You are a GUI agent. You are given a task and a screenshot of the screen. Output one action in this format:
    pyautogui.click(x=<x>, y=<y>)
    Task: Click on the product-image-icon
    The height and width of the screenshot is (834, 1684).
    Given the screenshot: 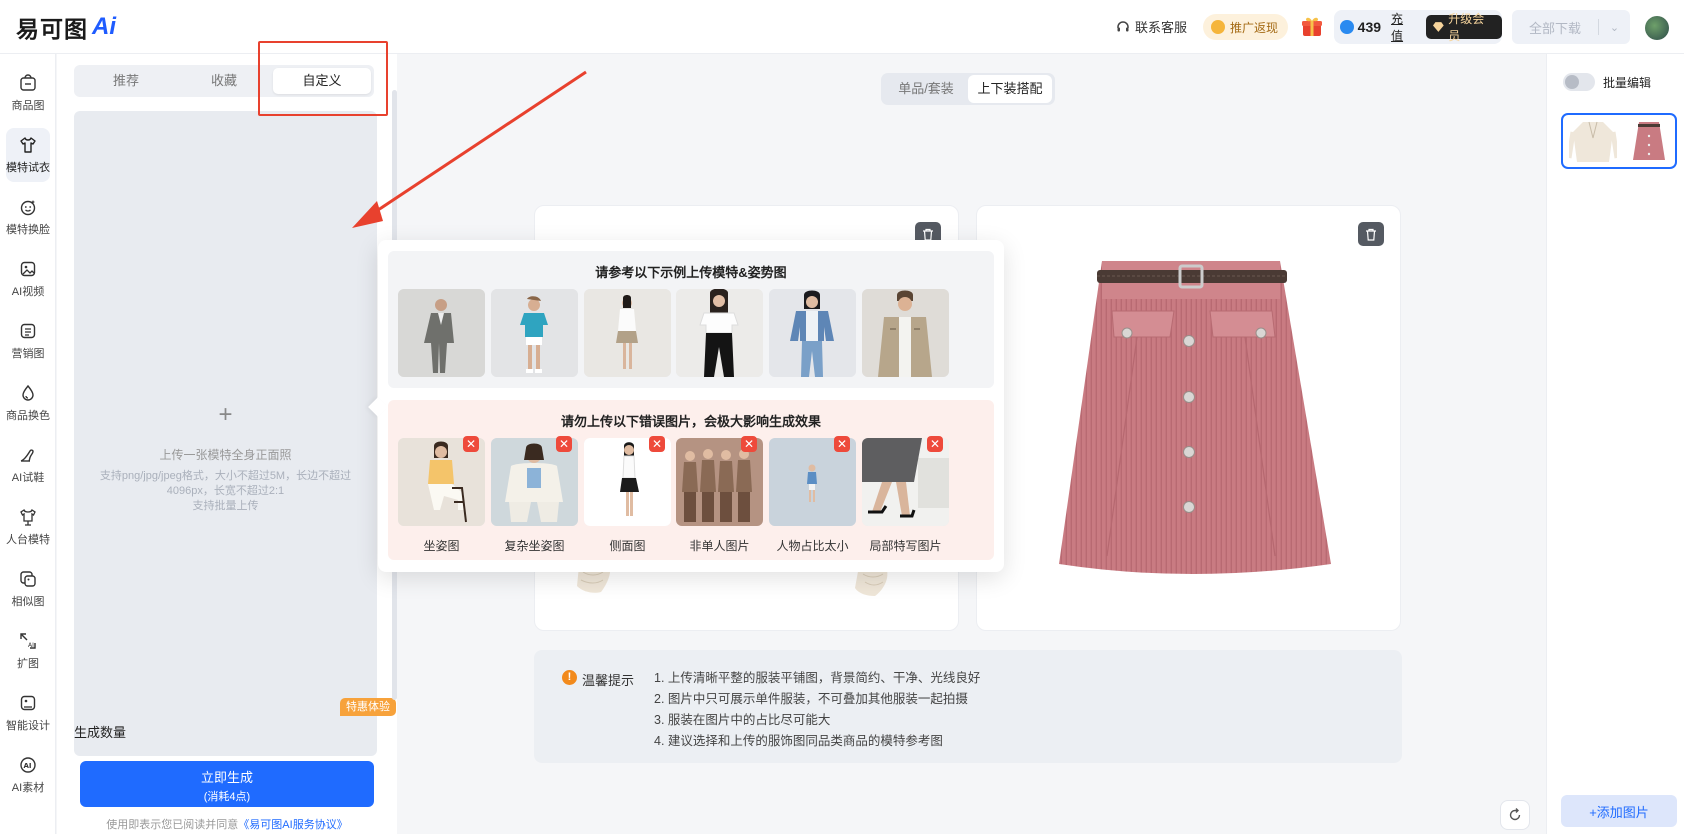 What is the action you would take?
    pyautogui.click(x=28, y=82)
    